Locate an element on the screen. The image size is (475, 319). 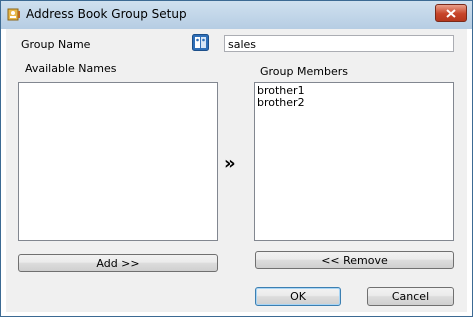
window-title: Address Book Group Setup is located at coordinates (106, 14).